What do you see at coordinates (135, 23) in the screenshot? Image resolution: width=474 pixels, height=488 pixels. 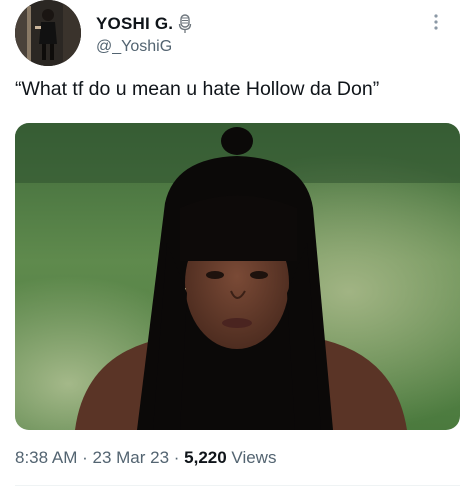 I see `display-name-text: YOSHI G.` at bounding box center [135, 23].